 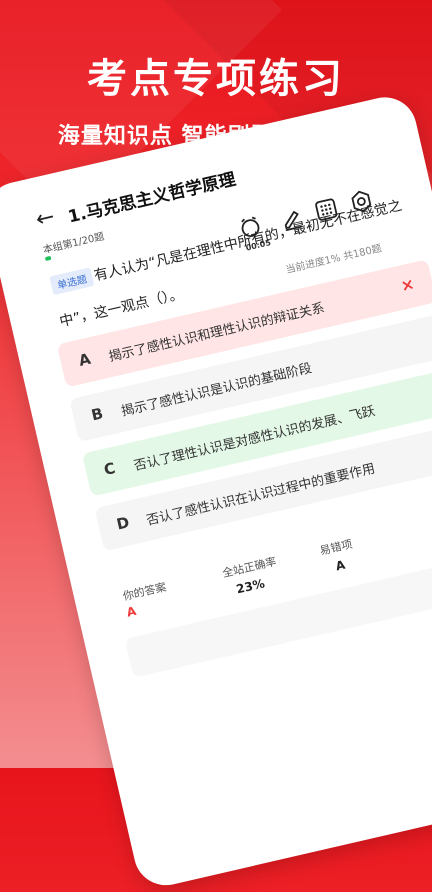 I want to click on option-letter: A, so click(x=85, y=359).